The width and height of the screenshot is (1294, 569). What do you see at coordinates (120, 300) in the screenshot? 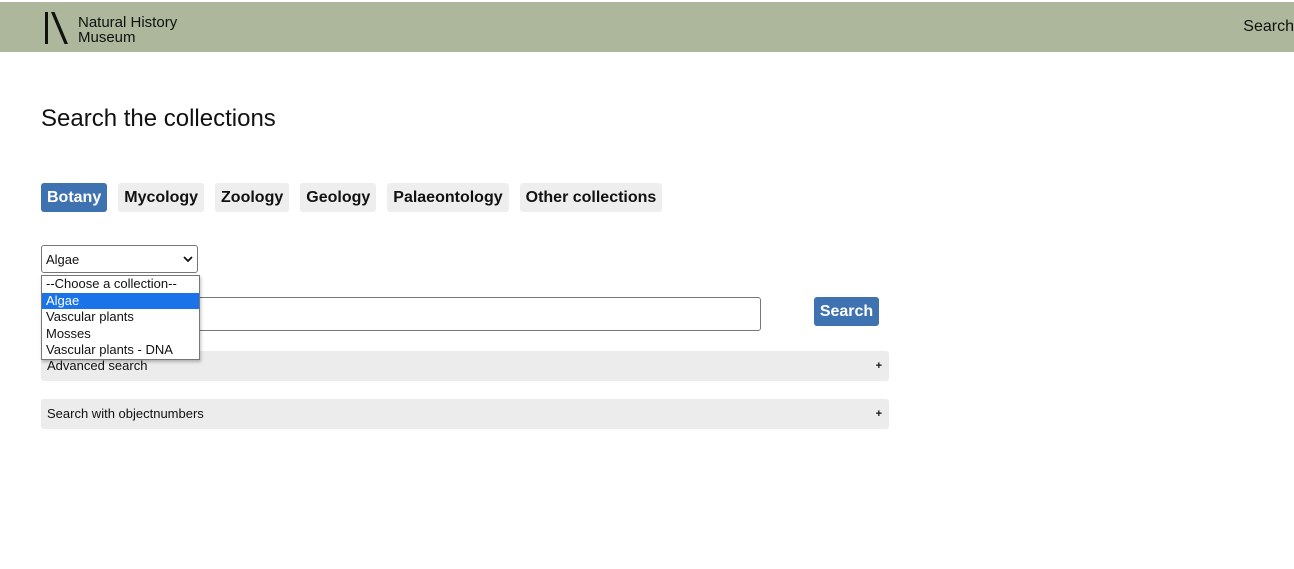
I see `option-algae: Algae` at bounding box center [120, 300].